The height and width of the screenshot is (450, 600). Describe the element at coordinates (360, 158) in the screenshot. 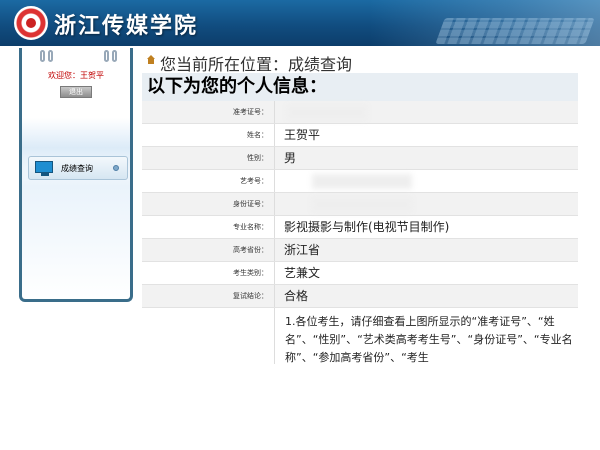

I see `table-row: 性别： 男` at that location.